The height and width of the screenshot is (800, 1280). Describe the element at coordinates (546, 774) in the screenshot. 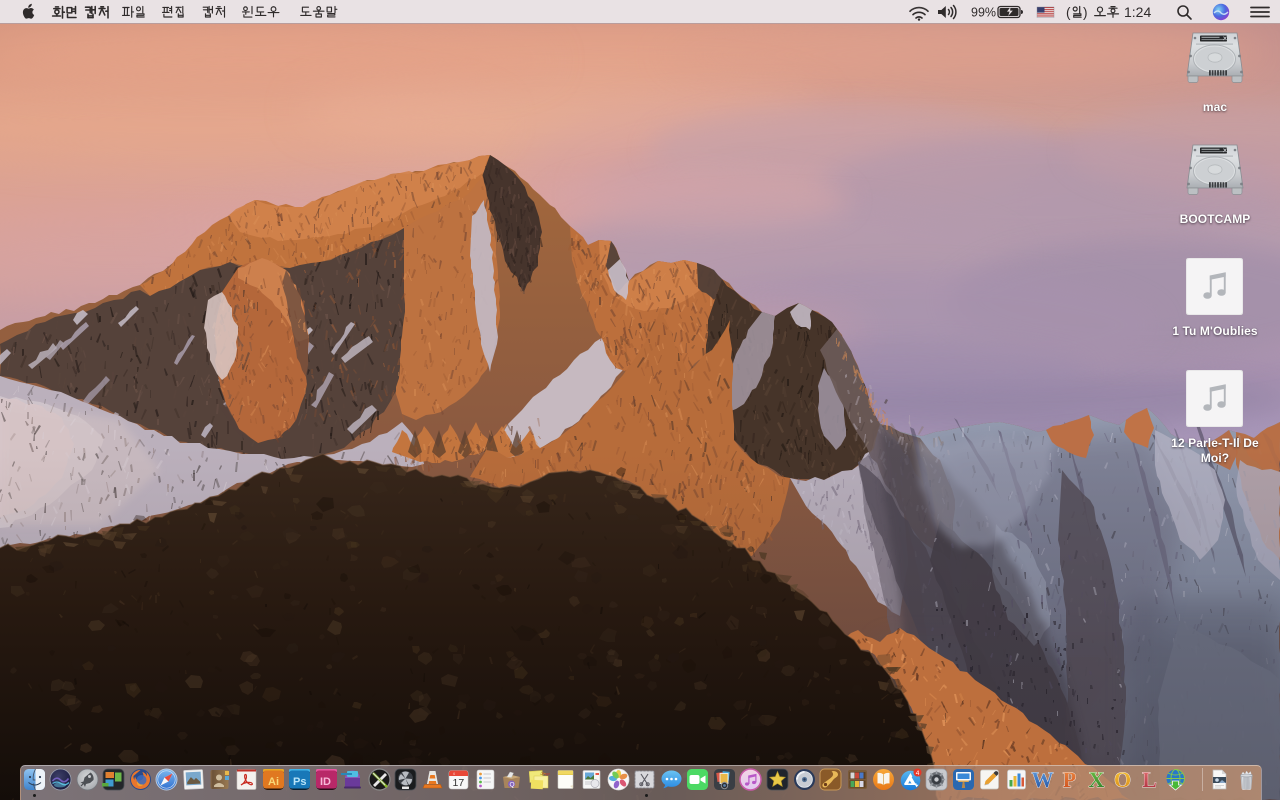

I see `svg-text: Pages` at that location.